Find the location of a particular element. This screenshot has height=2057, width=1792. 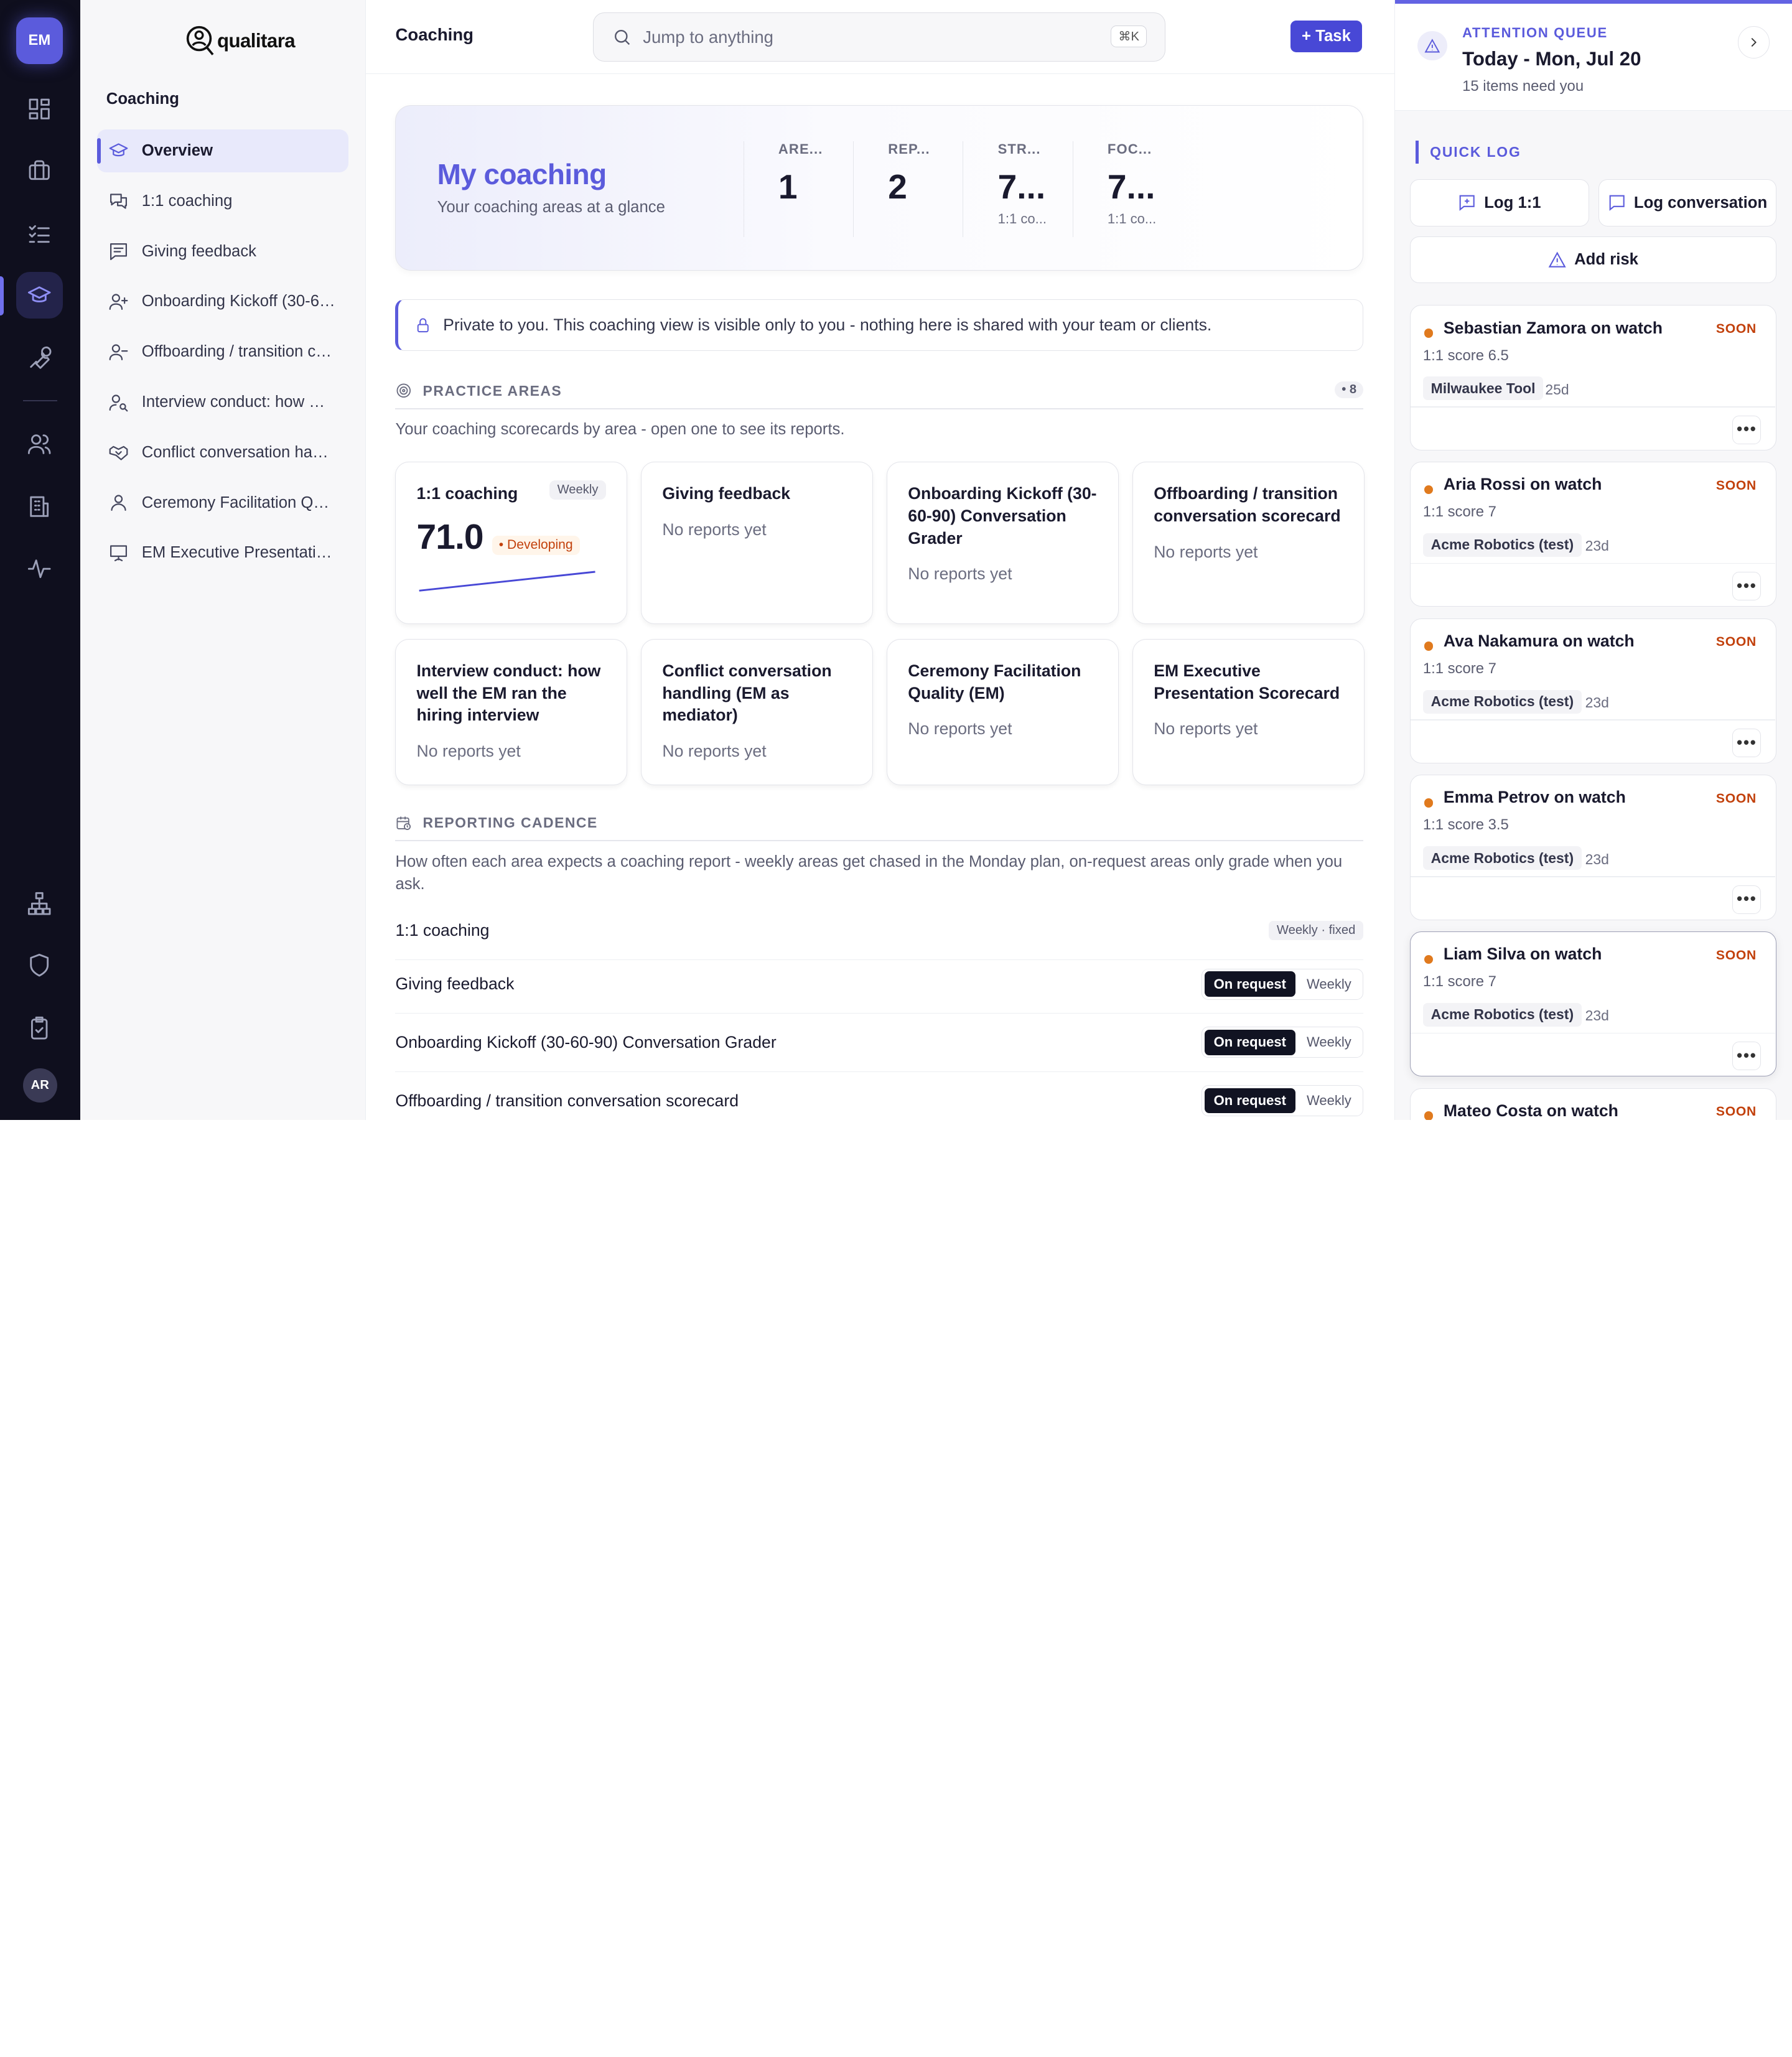

dashboard-icon is located at coordinates (39, 109).